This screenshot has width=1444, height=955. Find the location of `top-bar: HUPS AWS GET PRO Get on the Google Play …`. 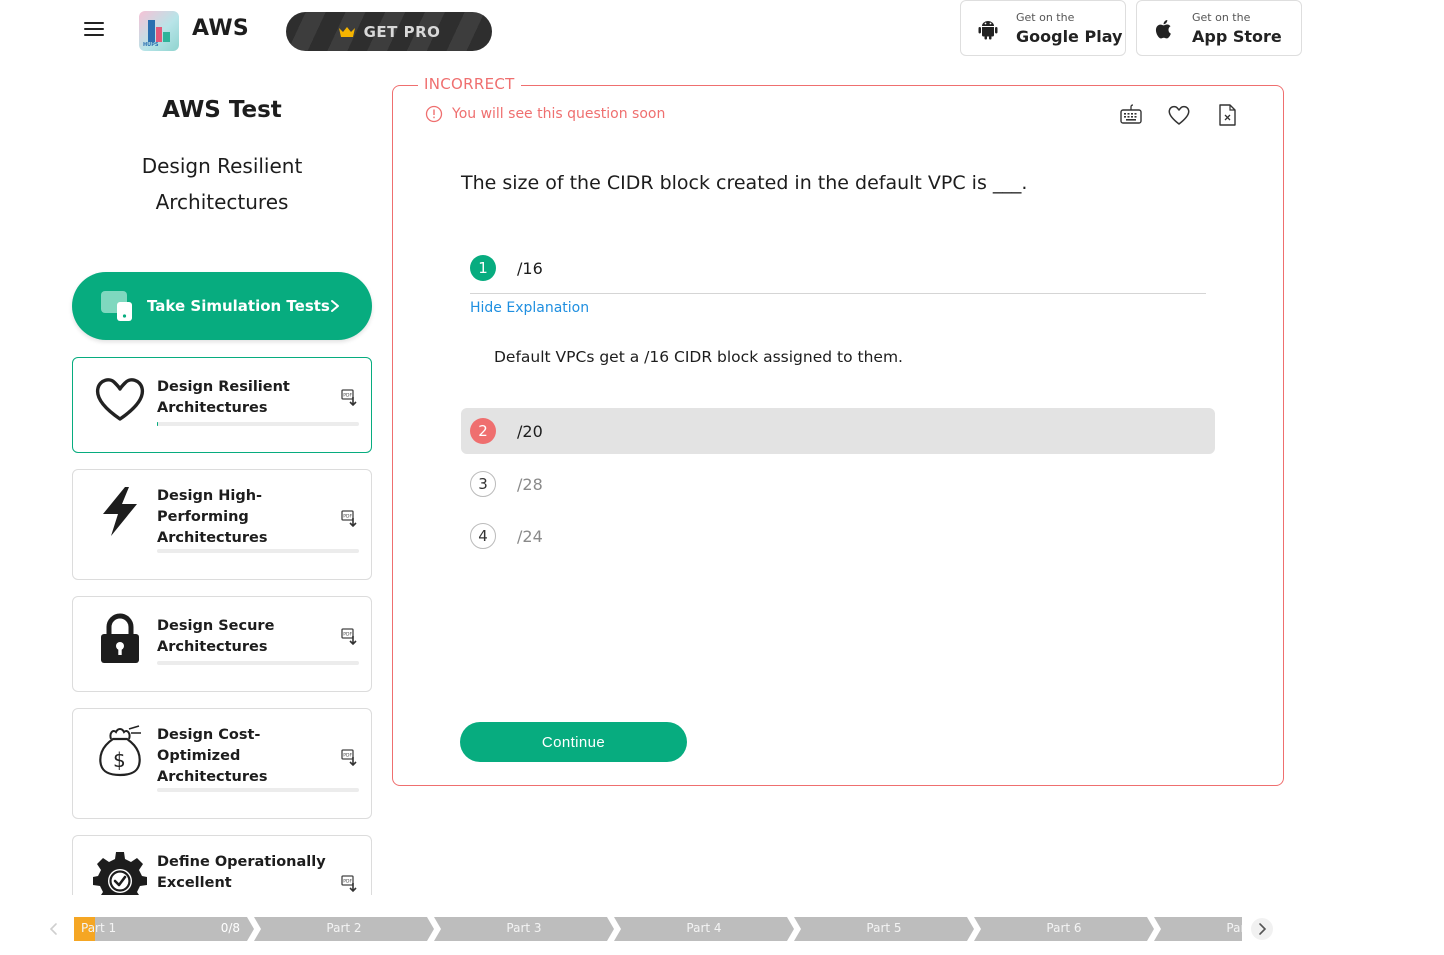

top-bar: HUPS AWS GET PRO Get on the Google Play … is located at coordinates (722, 31).